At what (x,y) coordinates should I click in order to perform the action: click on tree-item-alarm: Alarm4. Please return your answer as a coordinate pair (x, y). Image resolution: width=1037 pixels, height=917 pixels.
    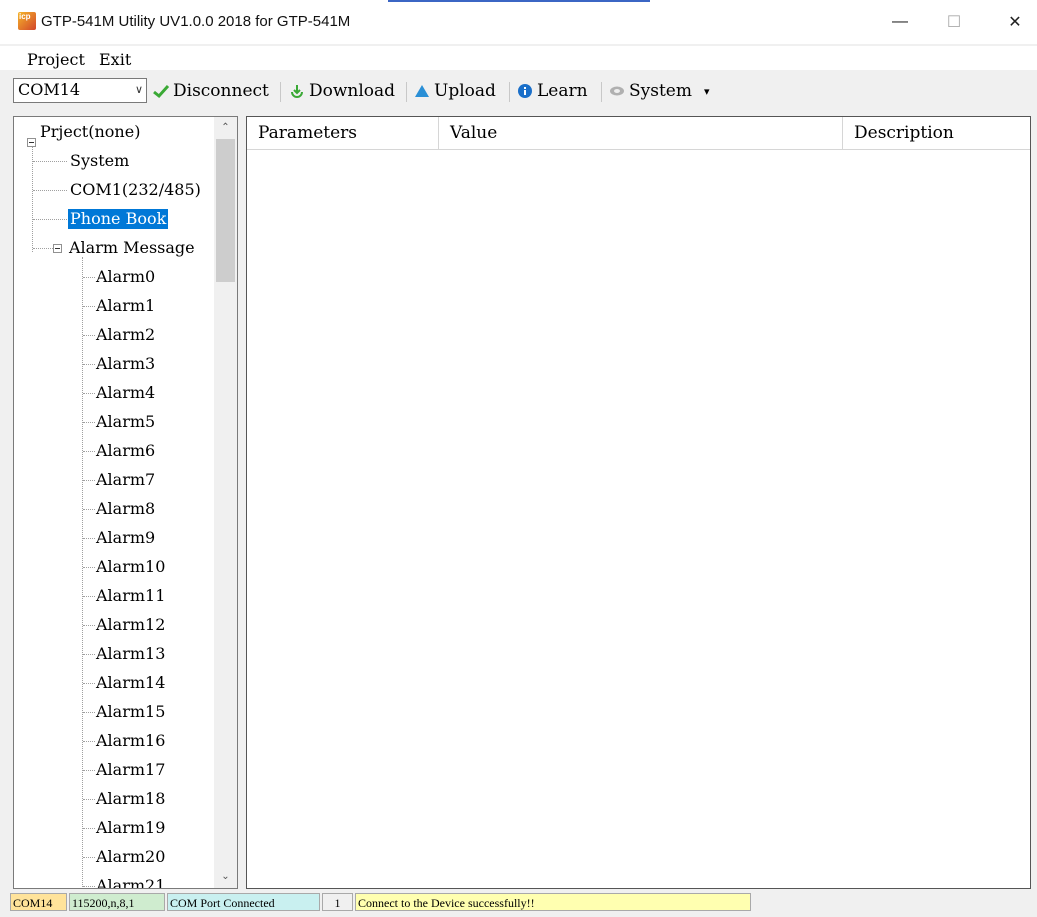
    Looking at the image, I should click on (125, 393).